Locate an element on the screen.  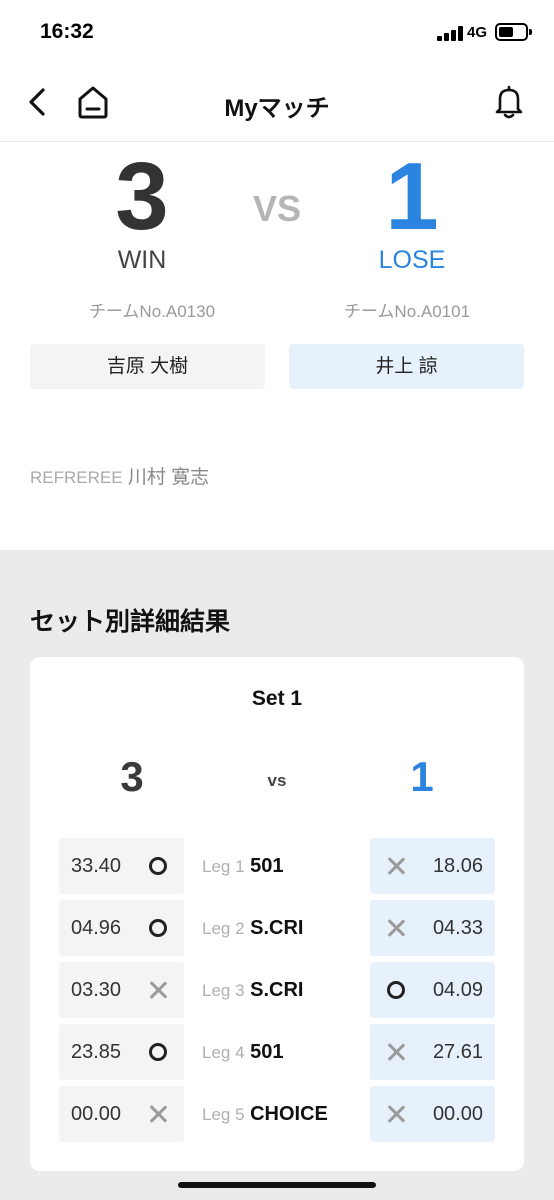
leg-right-value: 04.09 is located at coordinates (457, 990).